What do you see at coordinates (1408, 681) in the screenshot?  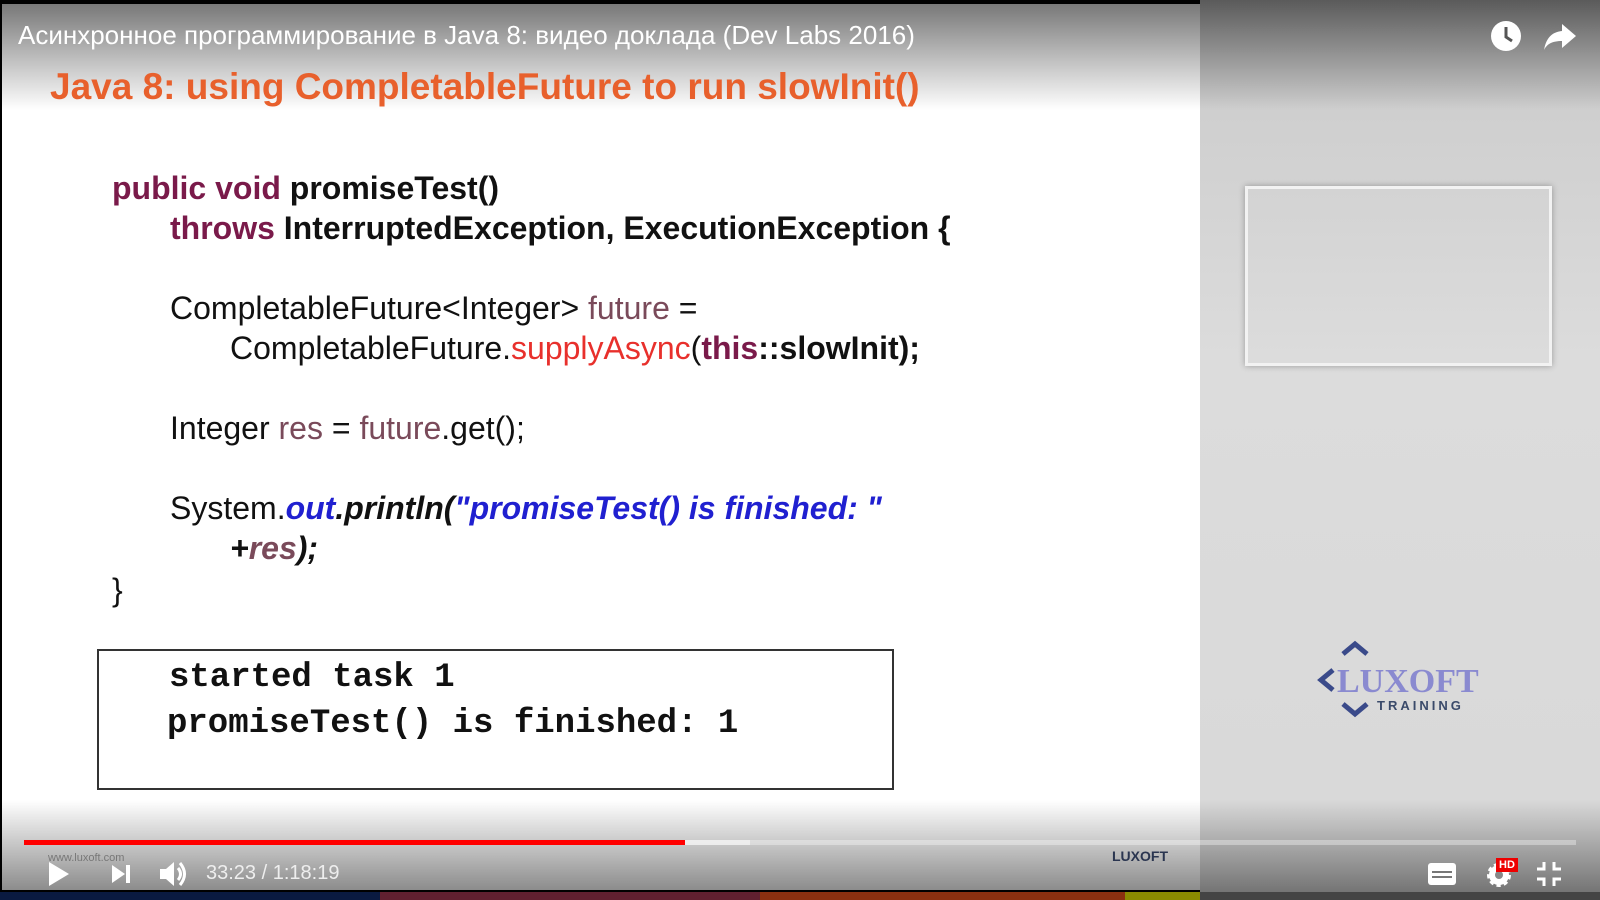 I see `svg-text: LUXOFT` at bounding box center [1408, 681].